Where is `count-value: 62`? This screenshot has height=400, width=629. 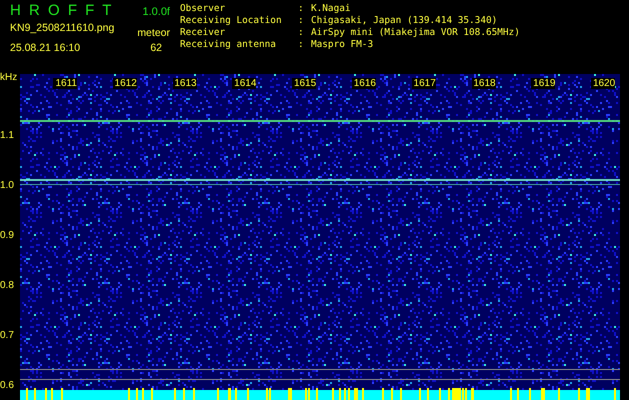 count-value: 62 is located at coordinates (156, 48).